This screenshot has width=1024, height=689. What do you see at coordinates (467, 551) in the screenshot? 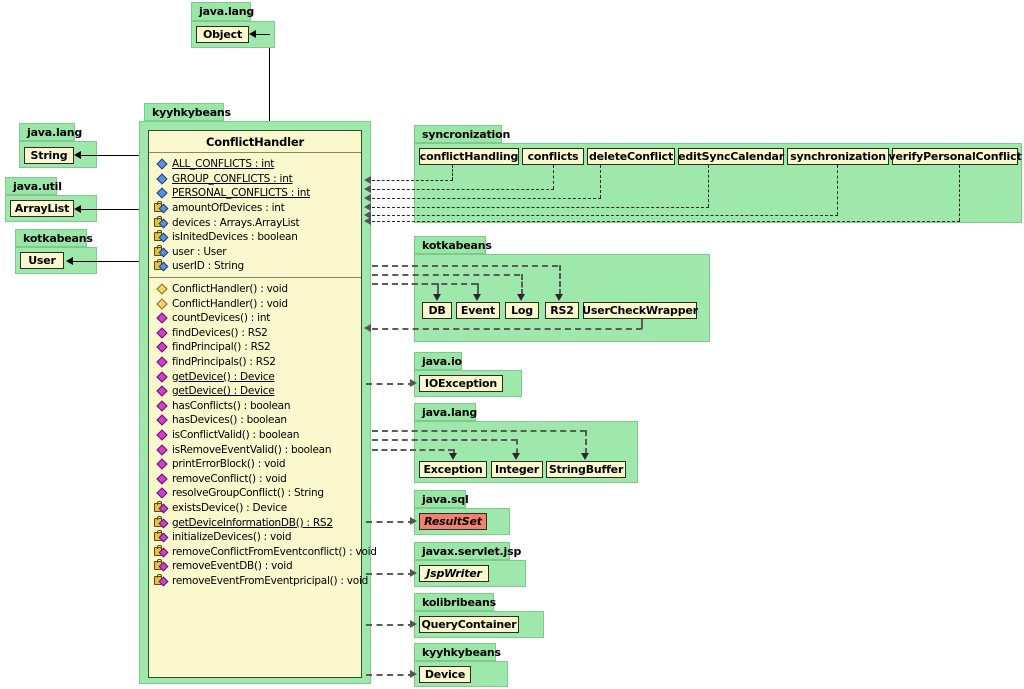
I see `package-tab-javax-servlet-jsp: javax.servlet.jsp` at bounding box center [467, 551].